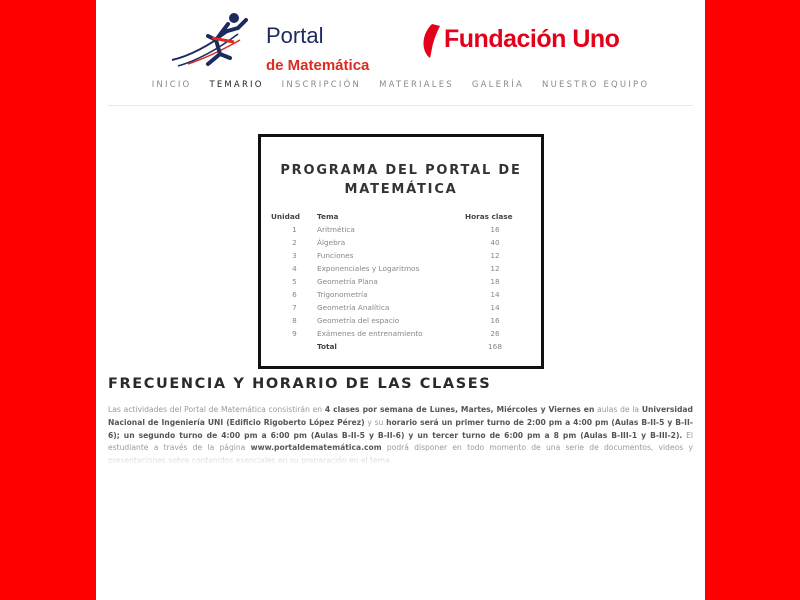 The image size is (800, 600). Describe the element at coordinates (294, 281) in the screenshot. I see `cell-unidad: 5` at that location.